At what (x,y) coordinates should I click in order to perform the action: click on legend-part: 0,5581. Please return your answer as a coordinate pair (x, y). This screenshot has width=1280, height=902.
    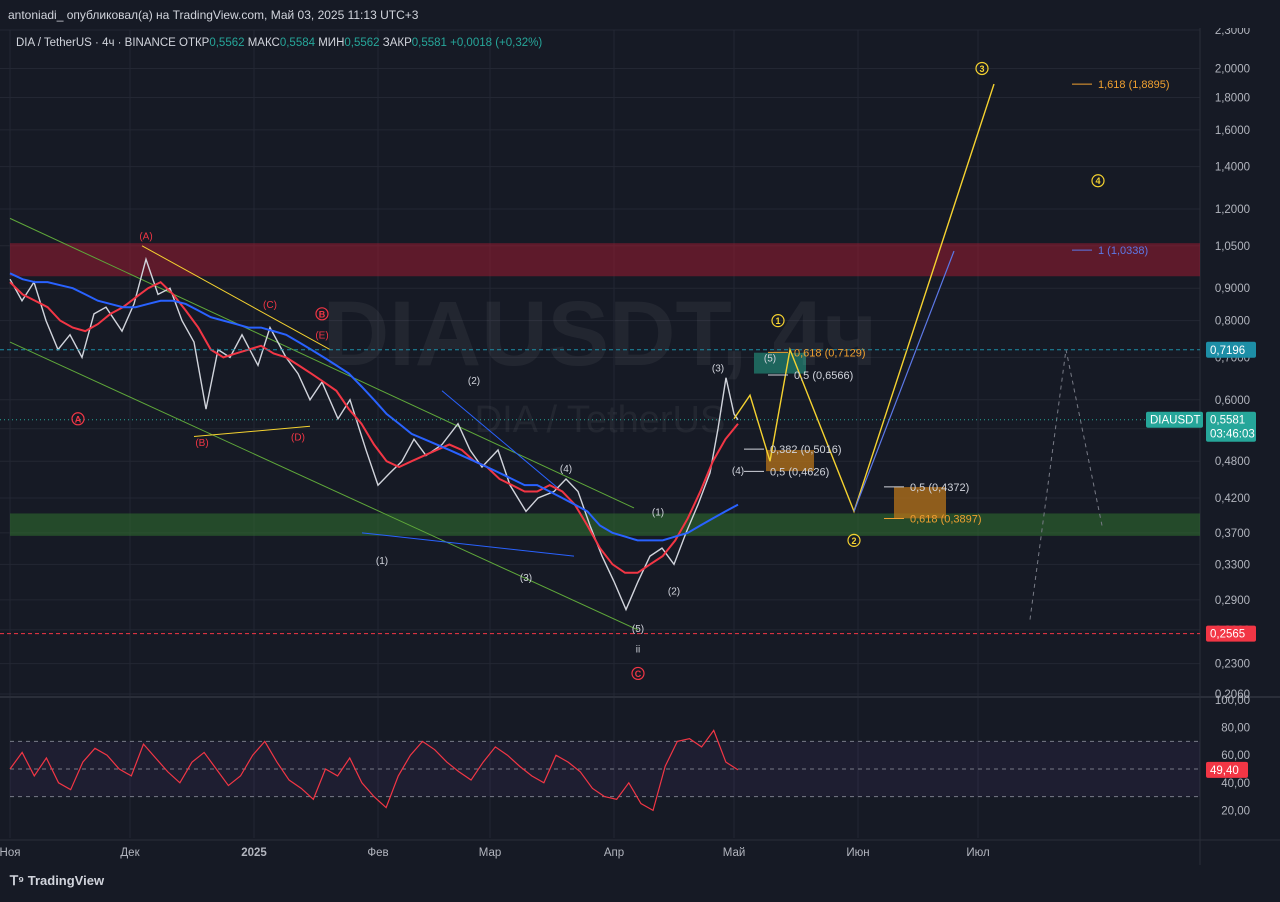
    Looking at the image, I should click on (431, 43).